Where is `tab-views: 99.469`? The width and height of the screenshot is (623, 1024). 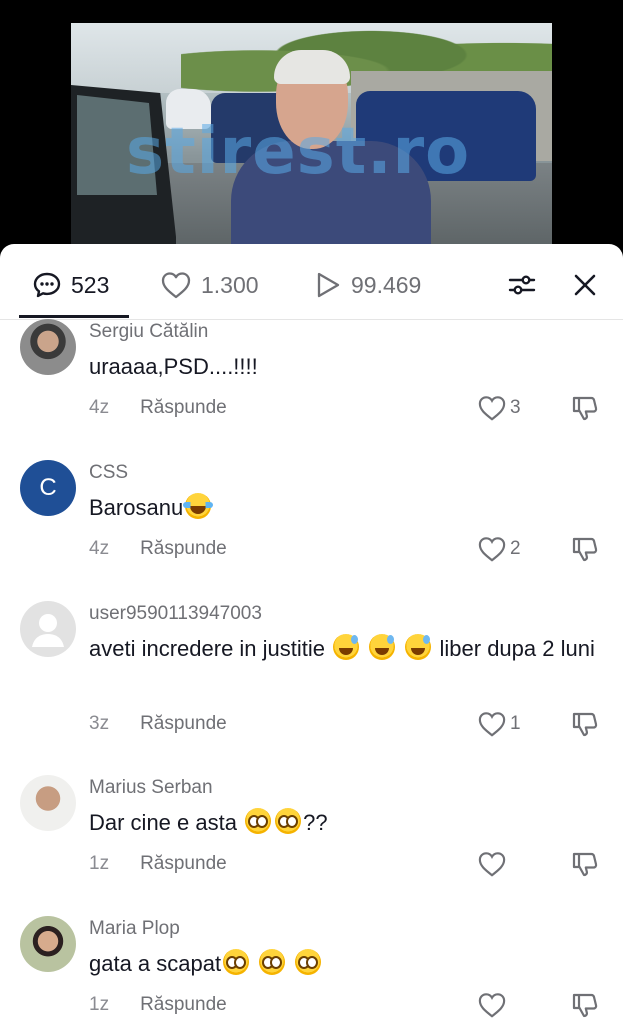
tab-views: 99.469 is located at coordinates (367, 285).